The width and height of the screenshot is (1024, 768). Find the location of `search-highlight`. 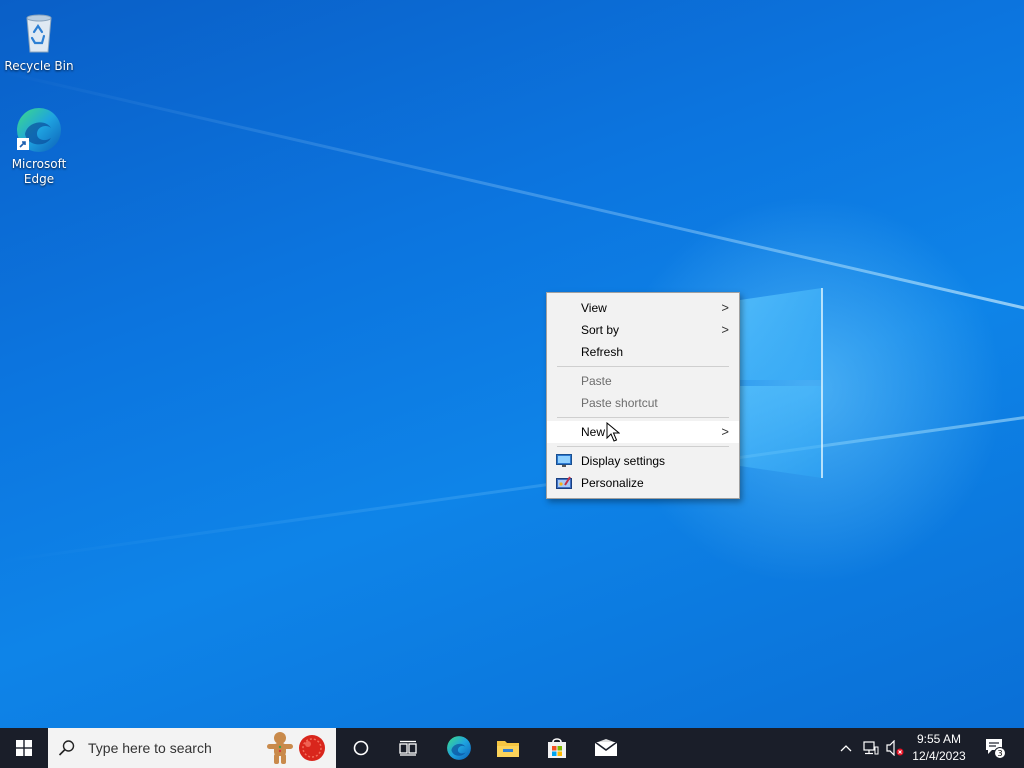

search-highlight is located at coordinates (296, 748).